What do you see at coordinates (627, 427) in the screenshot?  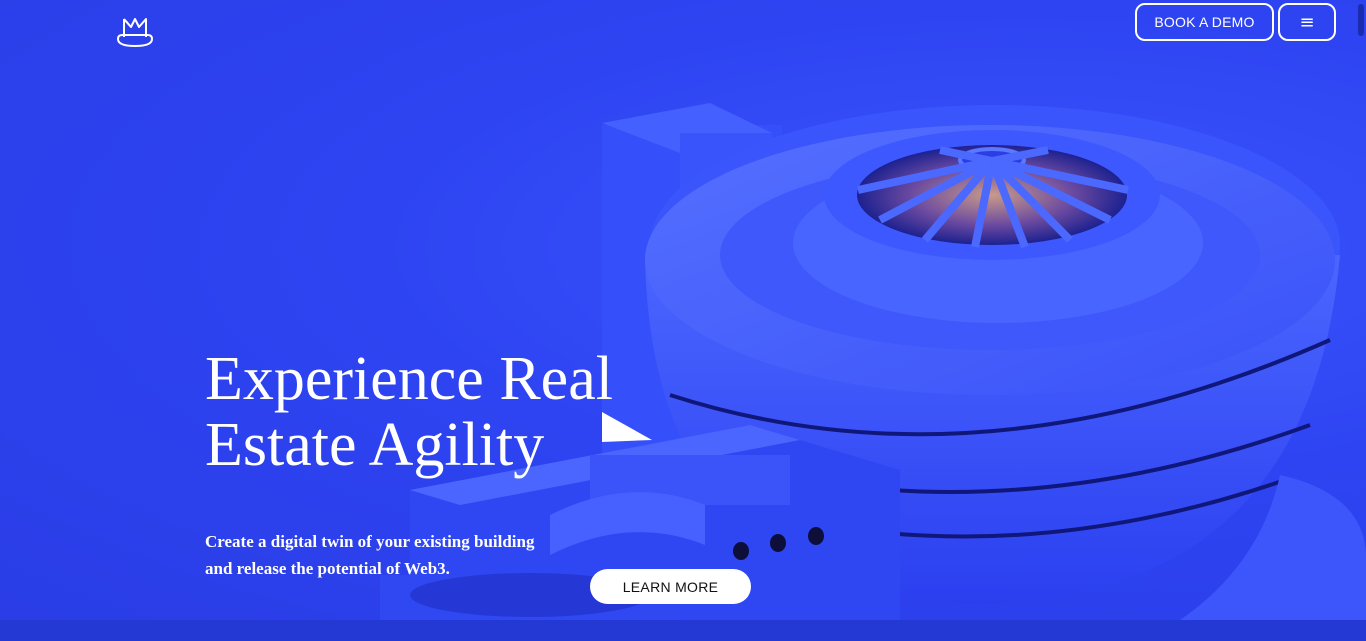 I see `play-arrow-icon` at bounding box center [627, 427].